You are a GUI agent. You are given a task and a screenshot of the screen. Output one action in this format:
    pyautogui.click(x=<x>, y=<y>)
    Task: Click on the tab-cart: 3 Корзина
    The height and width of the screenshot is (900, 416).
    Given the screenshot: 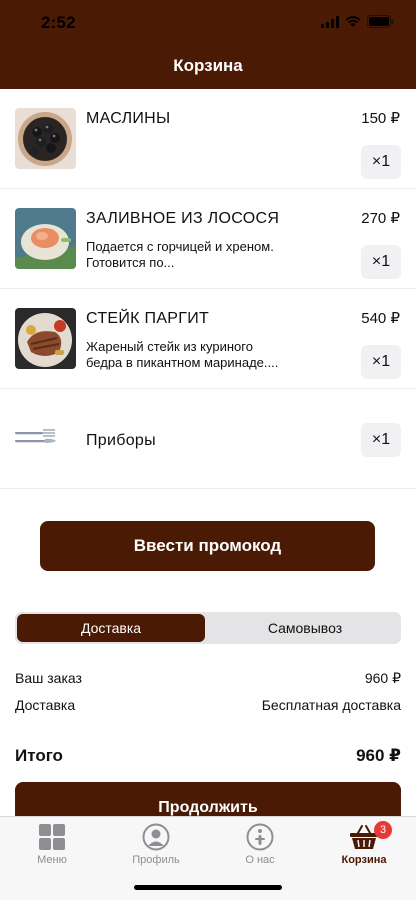 What is the action you would take?
    pyautogui.click(x=364, y=847)
    